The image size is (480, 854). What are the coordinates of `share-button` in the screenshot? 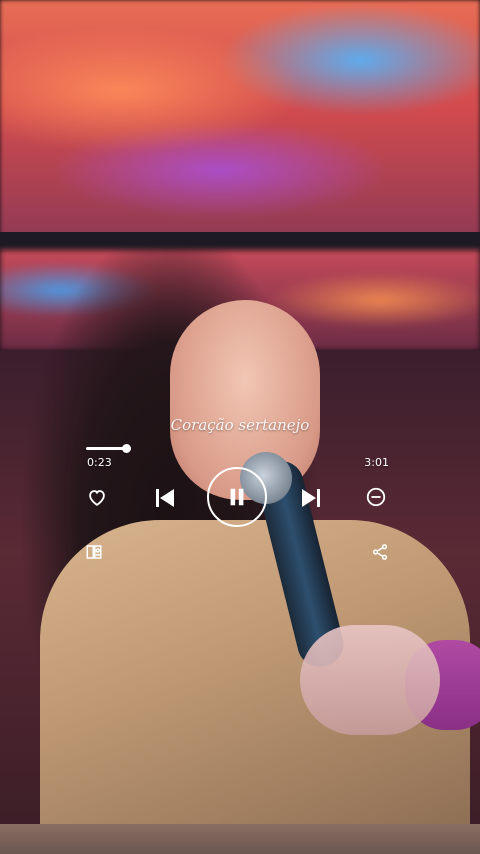 It's located at (380, 552).